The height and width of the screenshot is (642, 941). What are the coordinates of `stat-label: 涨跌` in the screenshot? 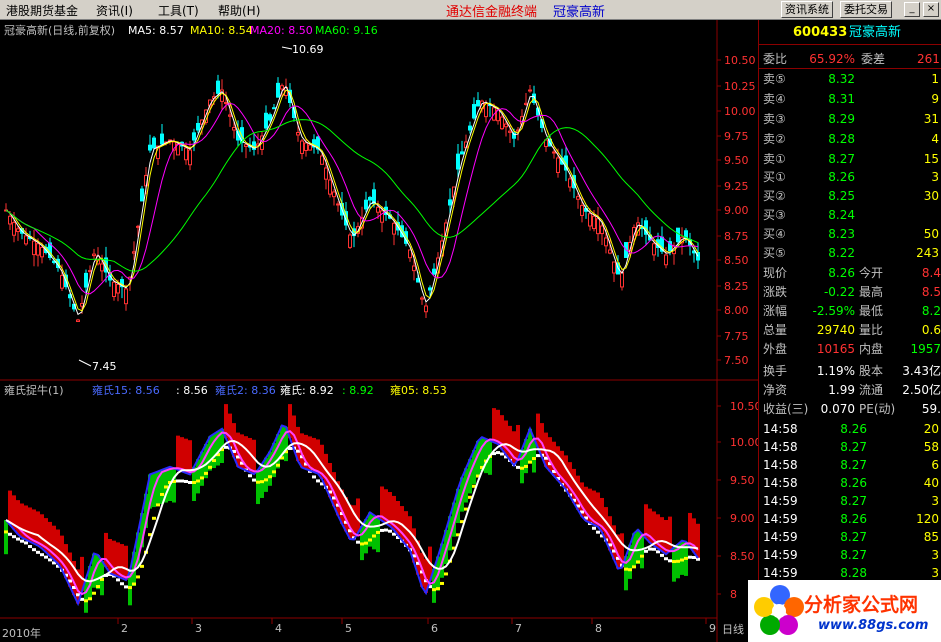 It's located at (775, 292).